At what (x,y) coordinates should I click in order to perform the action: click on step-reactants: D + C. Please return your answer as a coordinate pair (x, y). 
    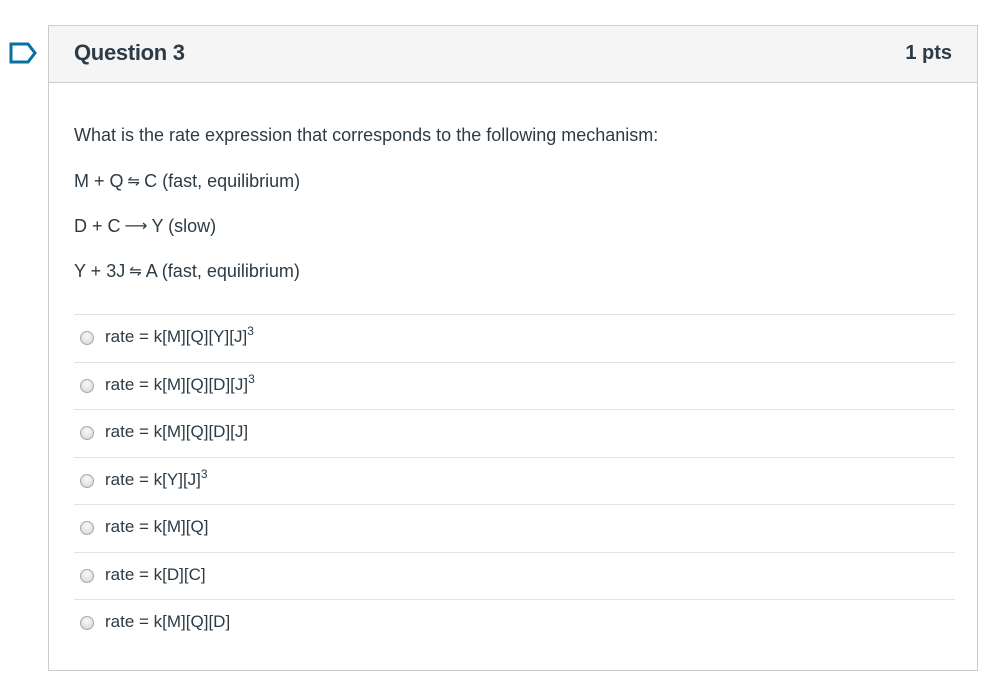
    Looking at the image, I should click on (97, 226).